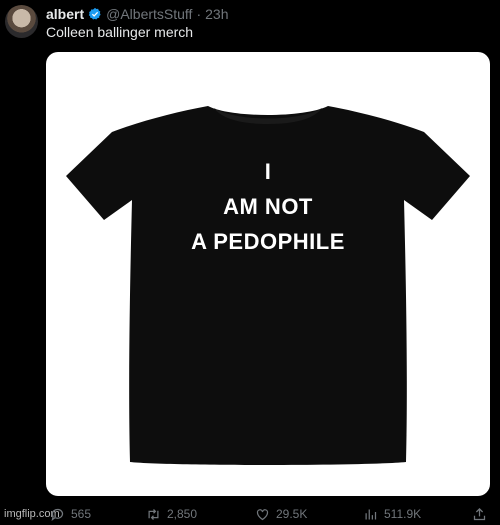 The image size is (500, 525). Describe the element at coordinates (94, 13) in the screenshot. I see `verified-badge-icon` at that location.